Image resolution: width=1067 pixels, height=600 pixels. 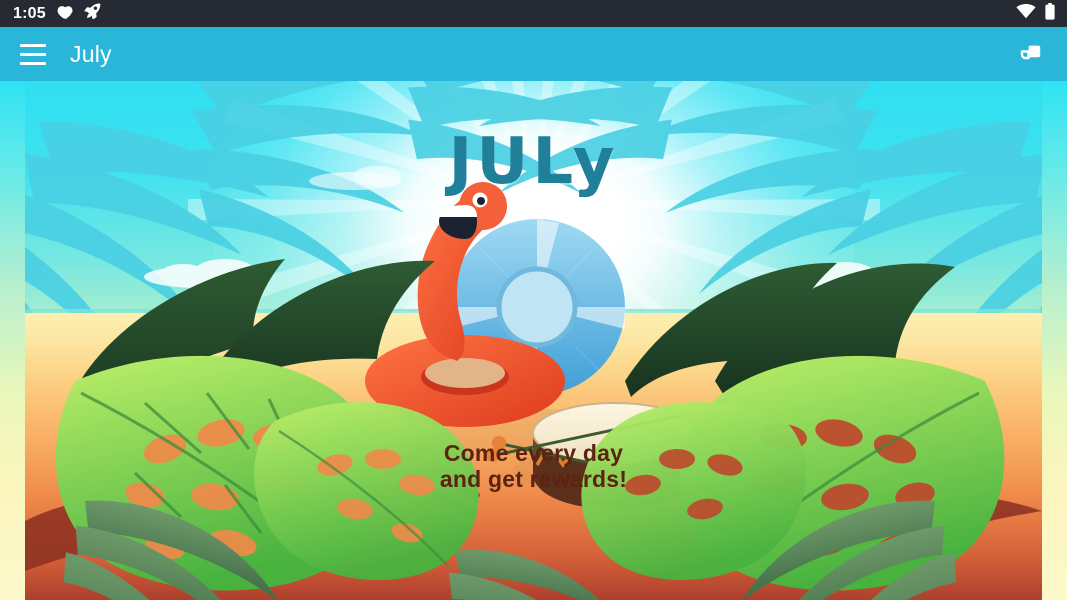 What do you see at coordinates (33, 54) in the screenshot?
I see `hamburger-menu-icon` at bounding box center [33, 54].